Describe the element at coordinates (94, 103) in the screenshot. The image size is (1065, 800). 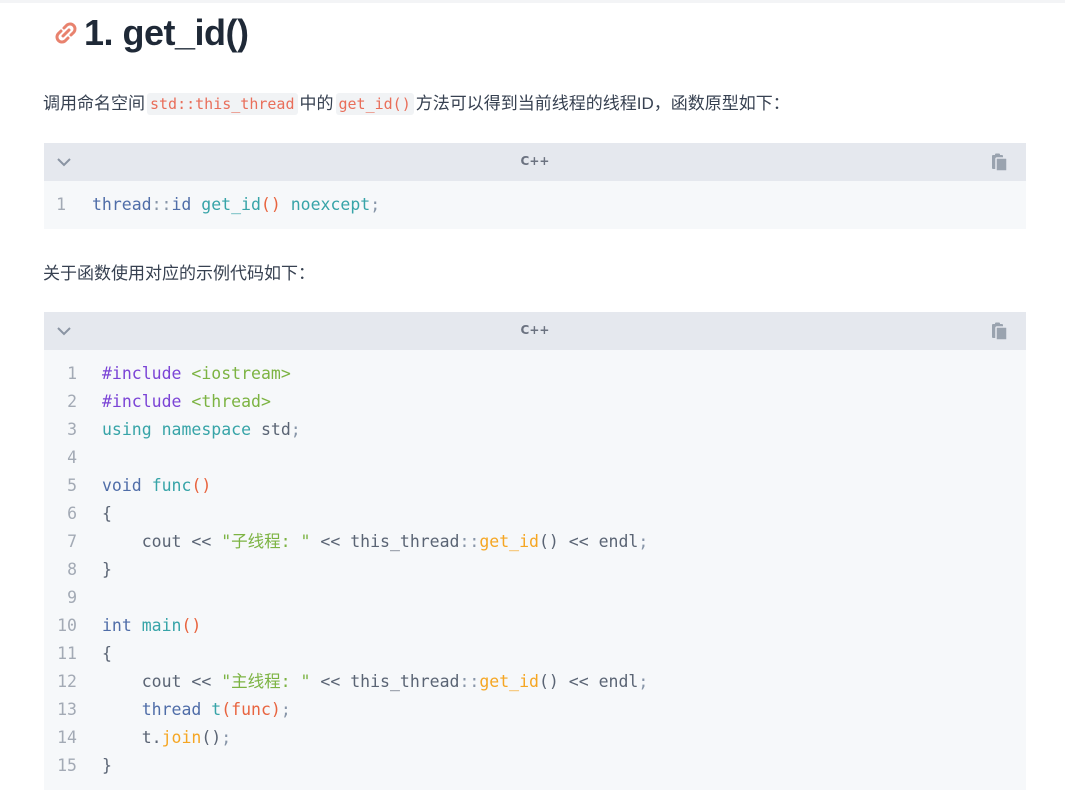
I see `paragraph-text: 调用命名空间` at that location.